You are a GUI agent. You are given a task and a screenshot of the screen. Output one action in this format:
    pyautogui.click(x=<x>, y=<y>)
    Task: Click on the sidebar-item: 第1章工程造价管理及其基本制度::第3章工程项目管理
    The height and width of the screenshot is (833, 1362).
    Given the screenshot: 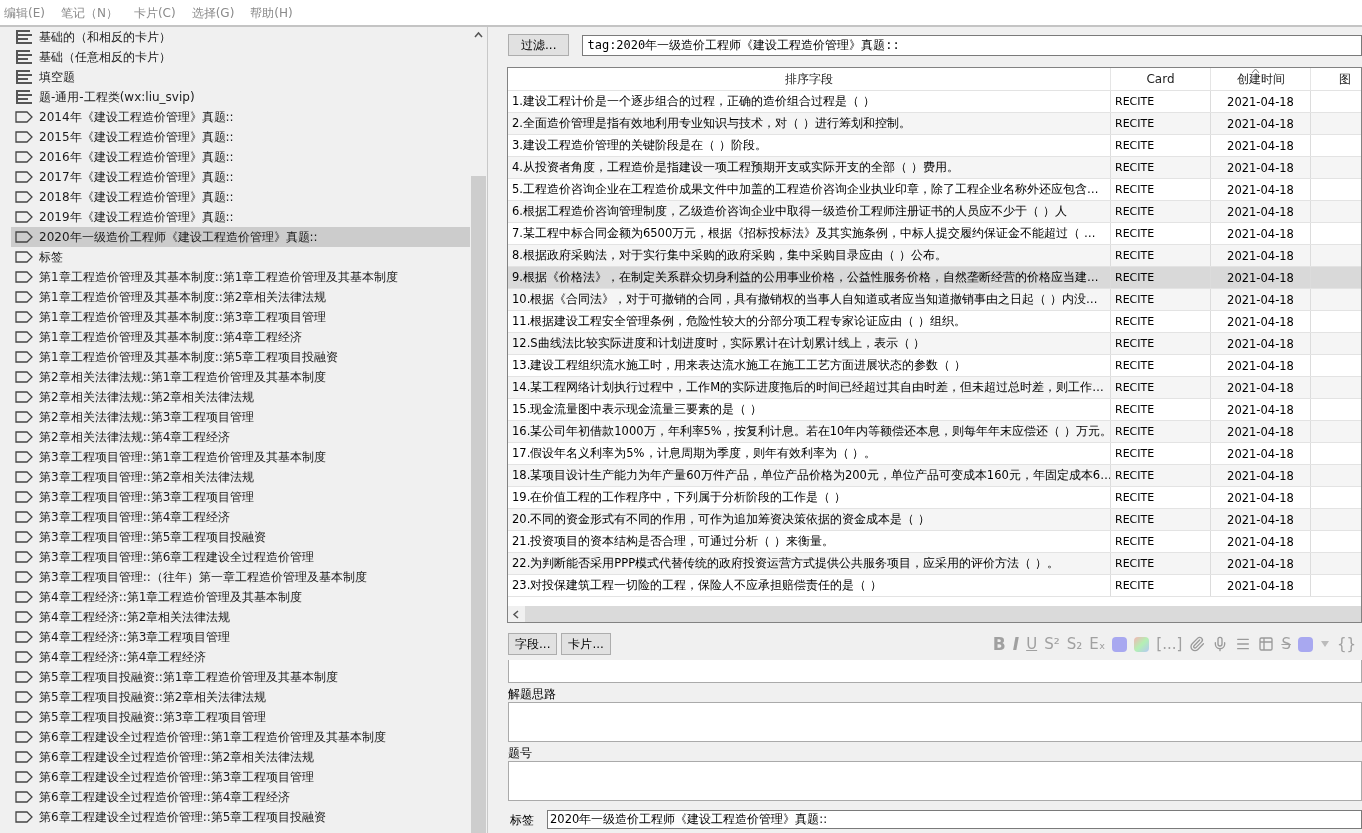 What is the action you would take?
    pyautogui.click(x=240, y=317)
    